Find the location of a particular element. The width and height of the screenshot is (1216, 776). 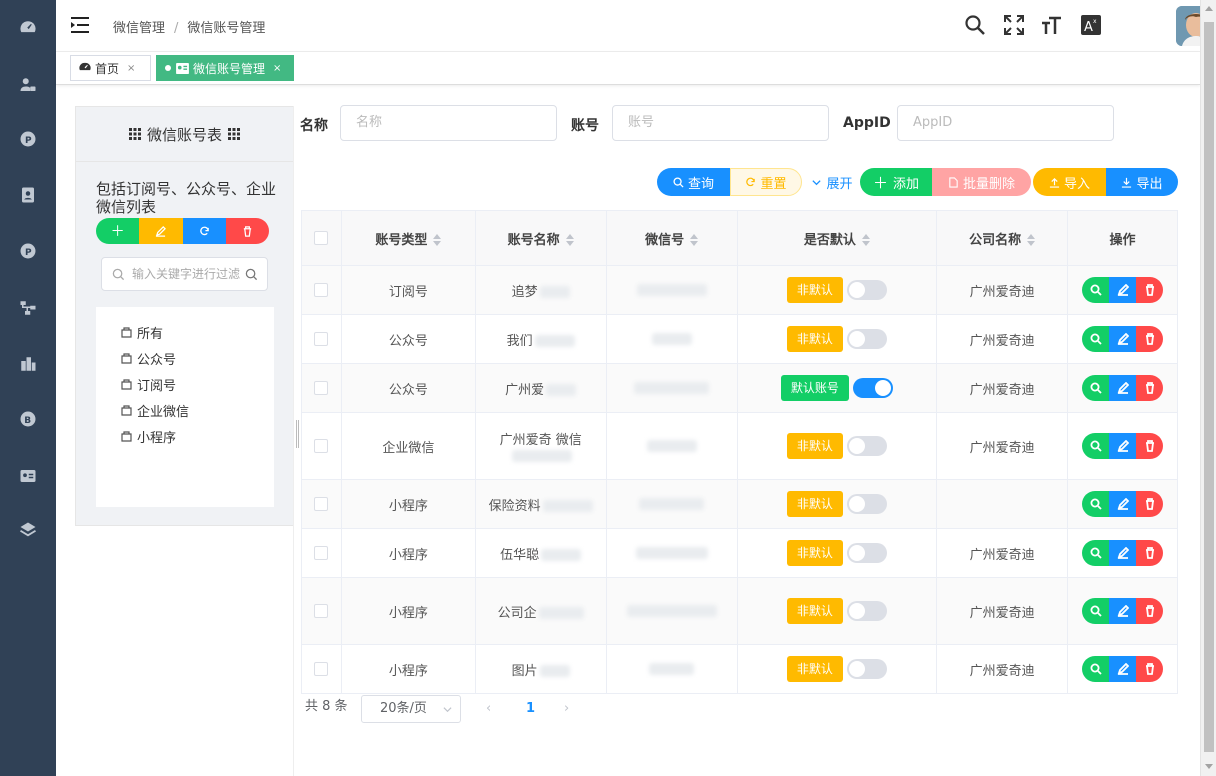

column-header: 公司名称 is located at coordinates (1002, 238).